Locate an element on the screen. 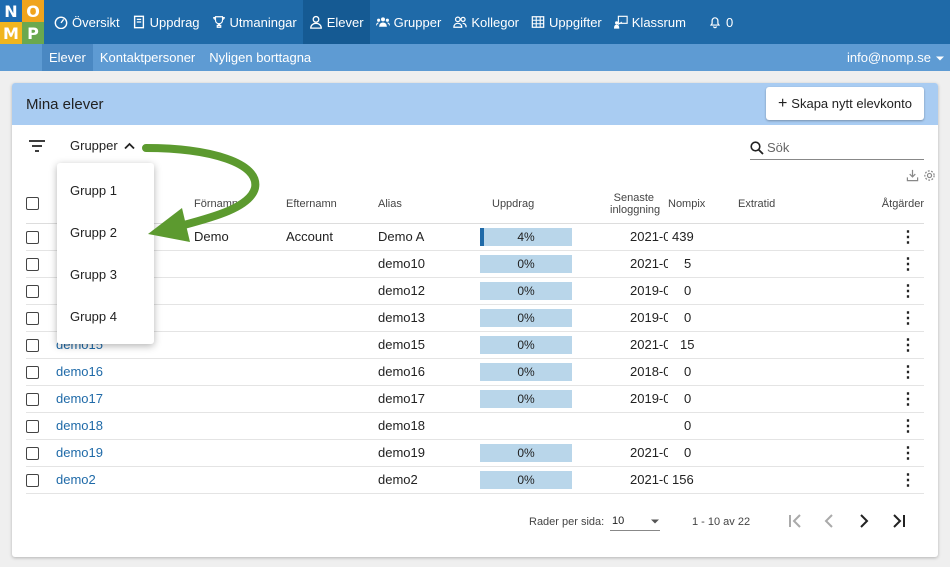  progress-bar: 4% is located at coordinates (526, 236).